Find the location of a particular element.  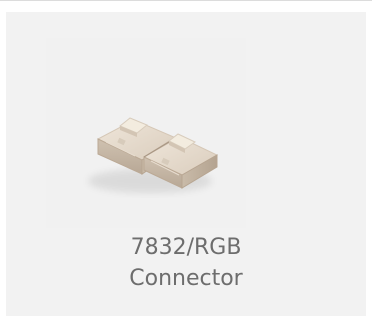

top-divider is located at coordinates (186, 0).